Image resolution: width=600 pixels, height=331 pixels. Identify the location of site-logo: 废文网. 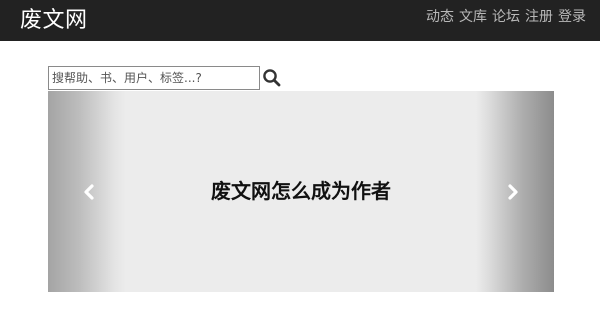
(54, 21).